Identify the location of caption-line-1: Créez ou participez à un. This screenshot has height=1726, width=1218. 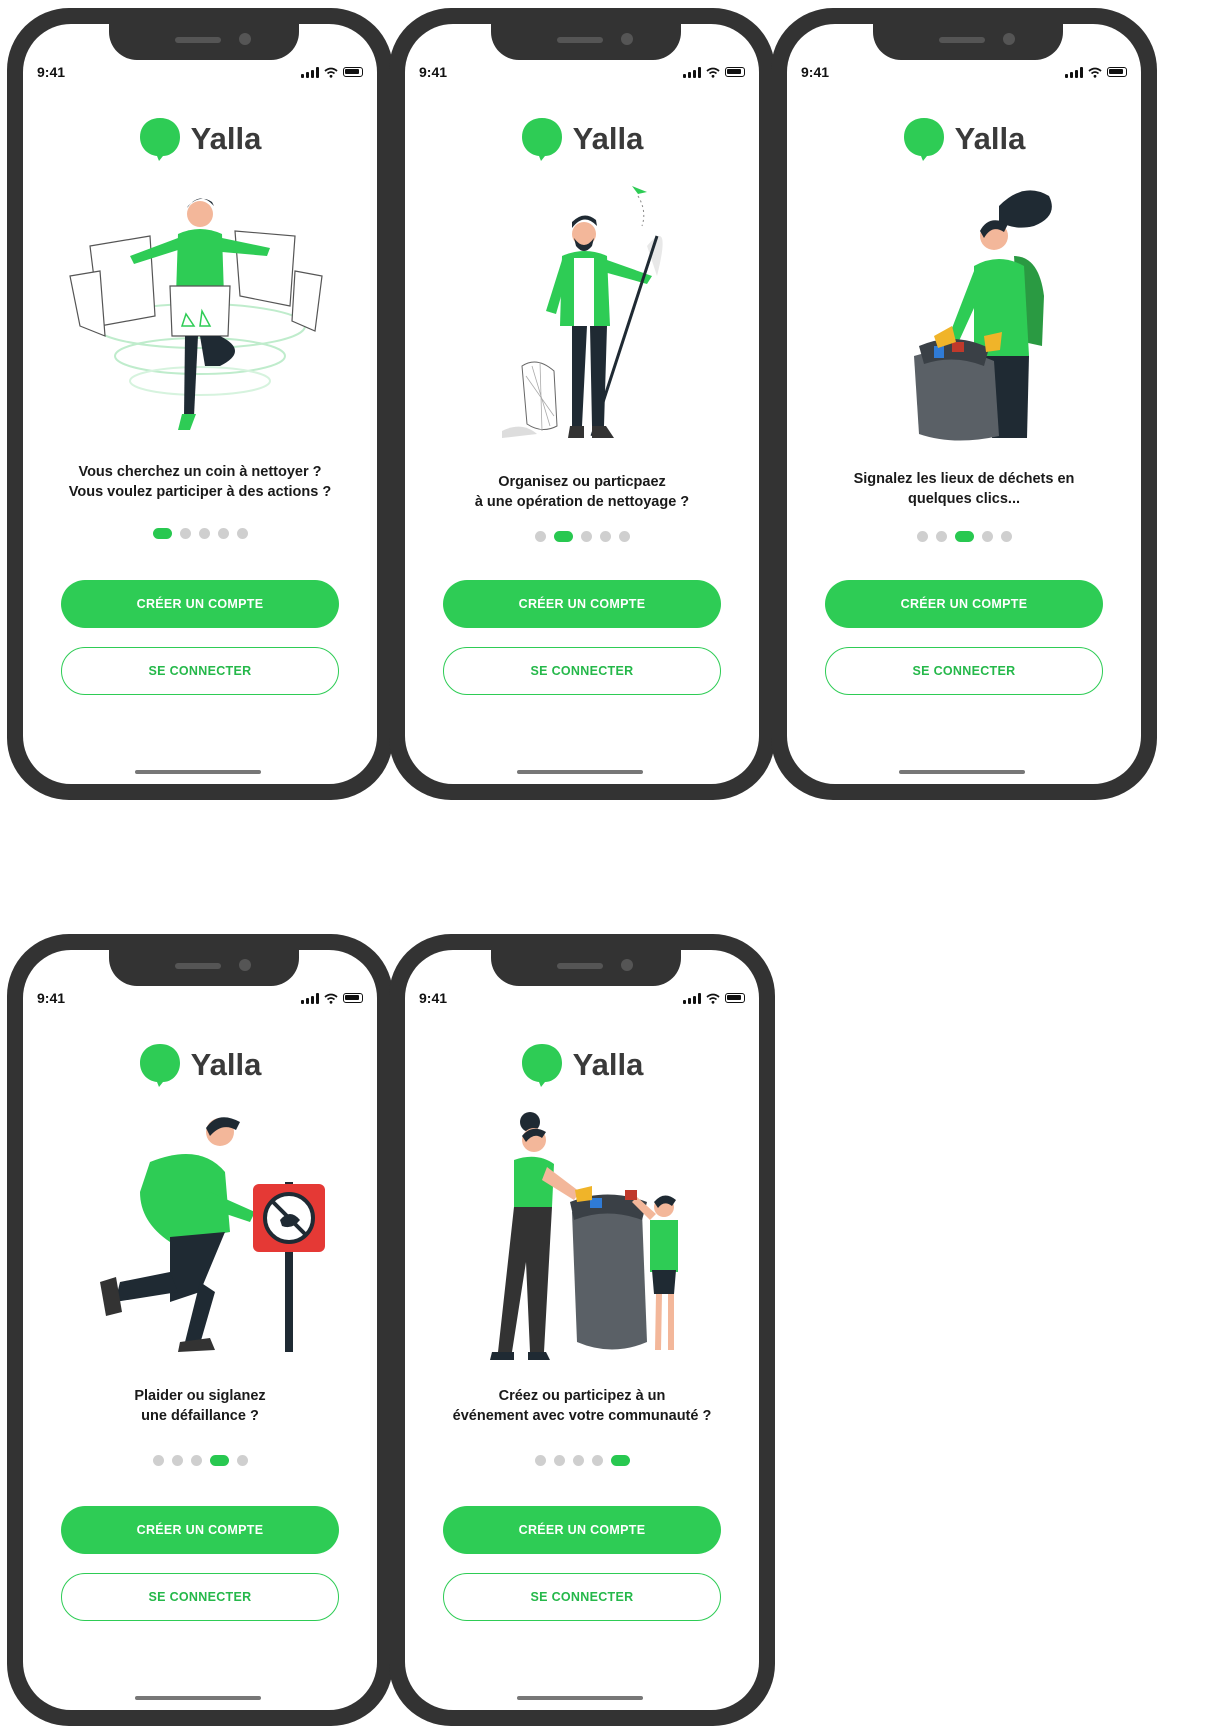
(582, 1396).